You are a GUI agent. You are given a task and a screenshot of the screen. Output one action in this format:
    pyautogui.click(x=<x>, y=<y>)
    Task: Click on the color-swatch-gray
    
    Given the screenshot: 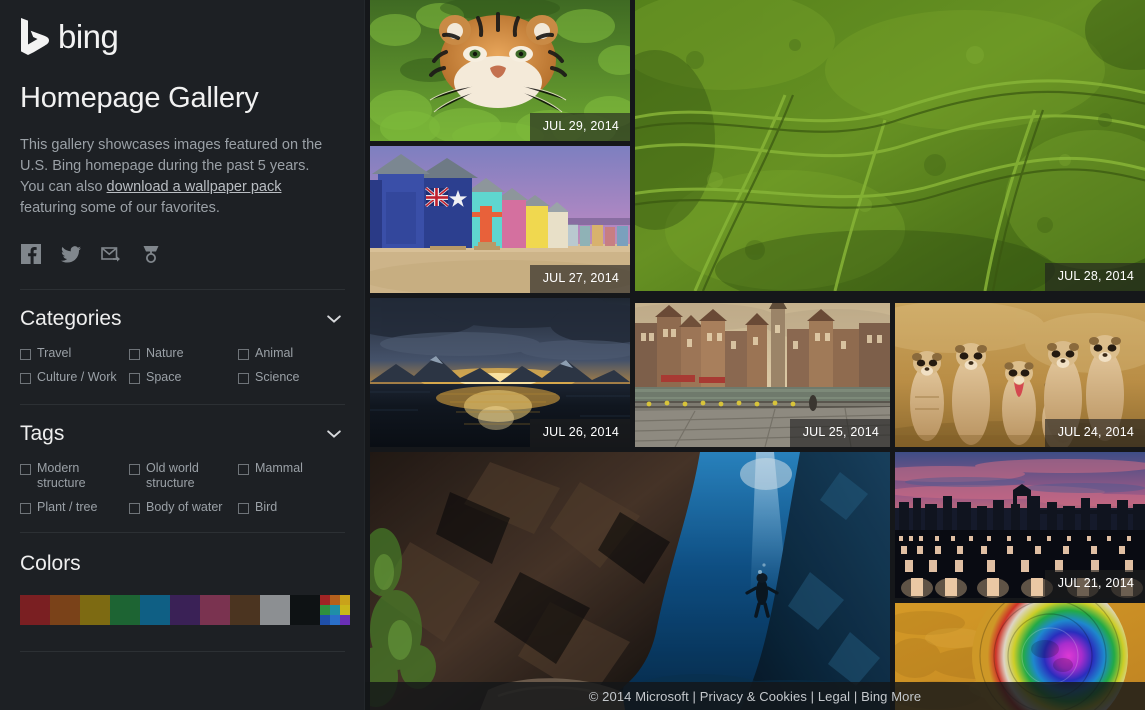 What is the action you would take?
    pyautogui.click(x=275, y=610)
    